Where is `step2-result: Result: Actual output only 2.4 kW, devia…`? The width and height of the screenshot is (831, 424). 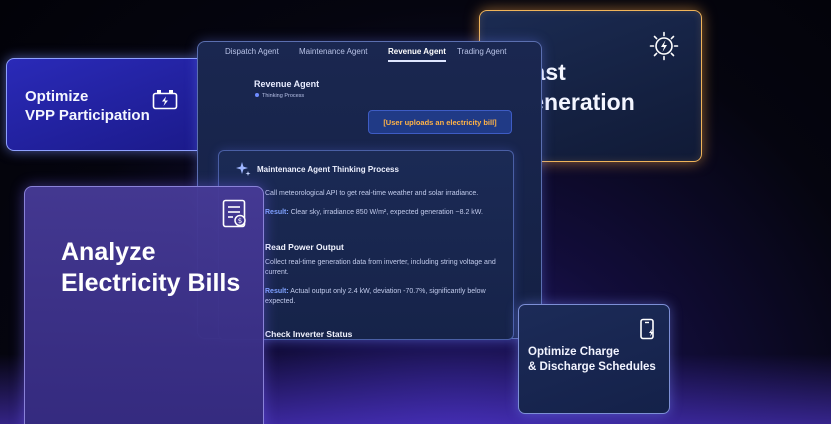
step2-result: Result: Actual output only 2.4 kW, devia… is located at coordinates (385, 296).